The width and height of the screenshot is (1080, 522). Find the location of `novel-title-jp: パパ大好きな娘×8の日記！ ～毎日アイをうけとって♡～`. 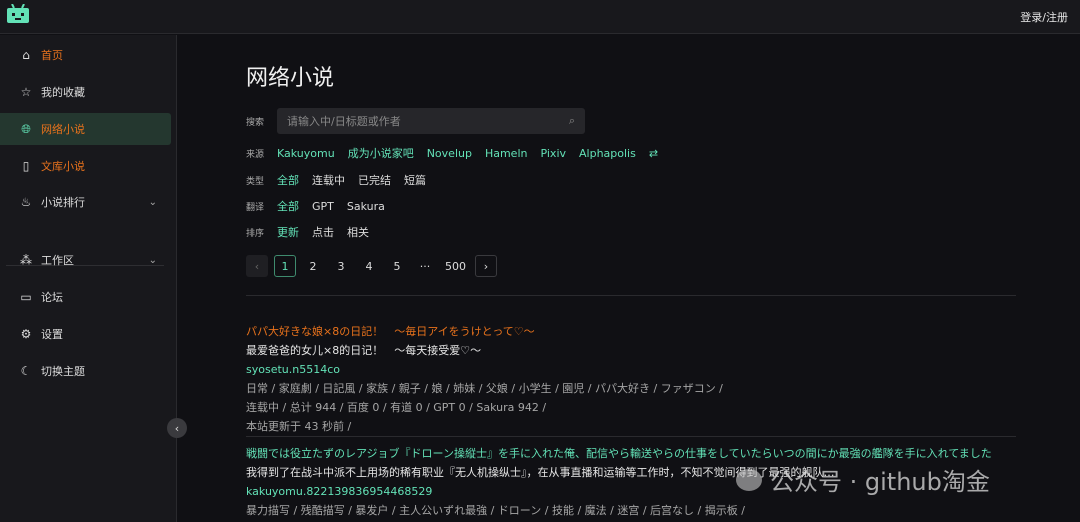

novel-title-jp: パパ大好きな娘×8の日記！ ～毎日アイをうけとって♡～ is located at coordinates (484, 331).